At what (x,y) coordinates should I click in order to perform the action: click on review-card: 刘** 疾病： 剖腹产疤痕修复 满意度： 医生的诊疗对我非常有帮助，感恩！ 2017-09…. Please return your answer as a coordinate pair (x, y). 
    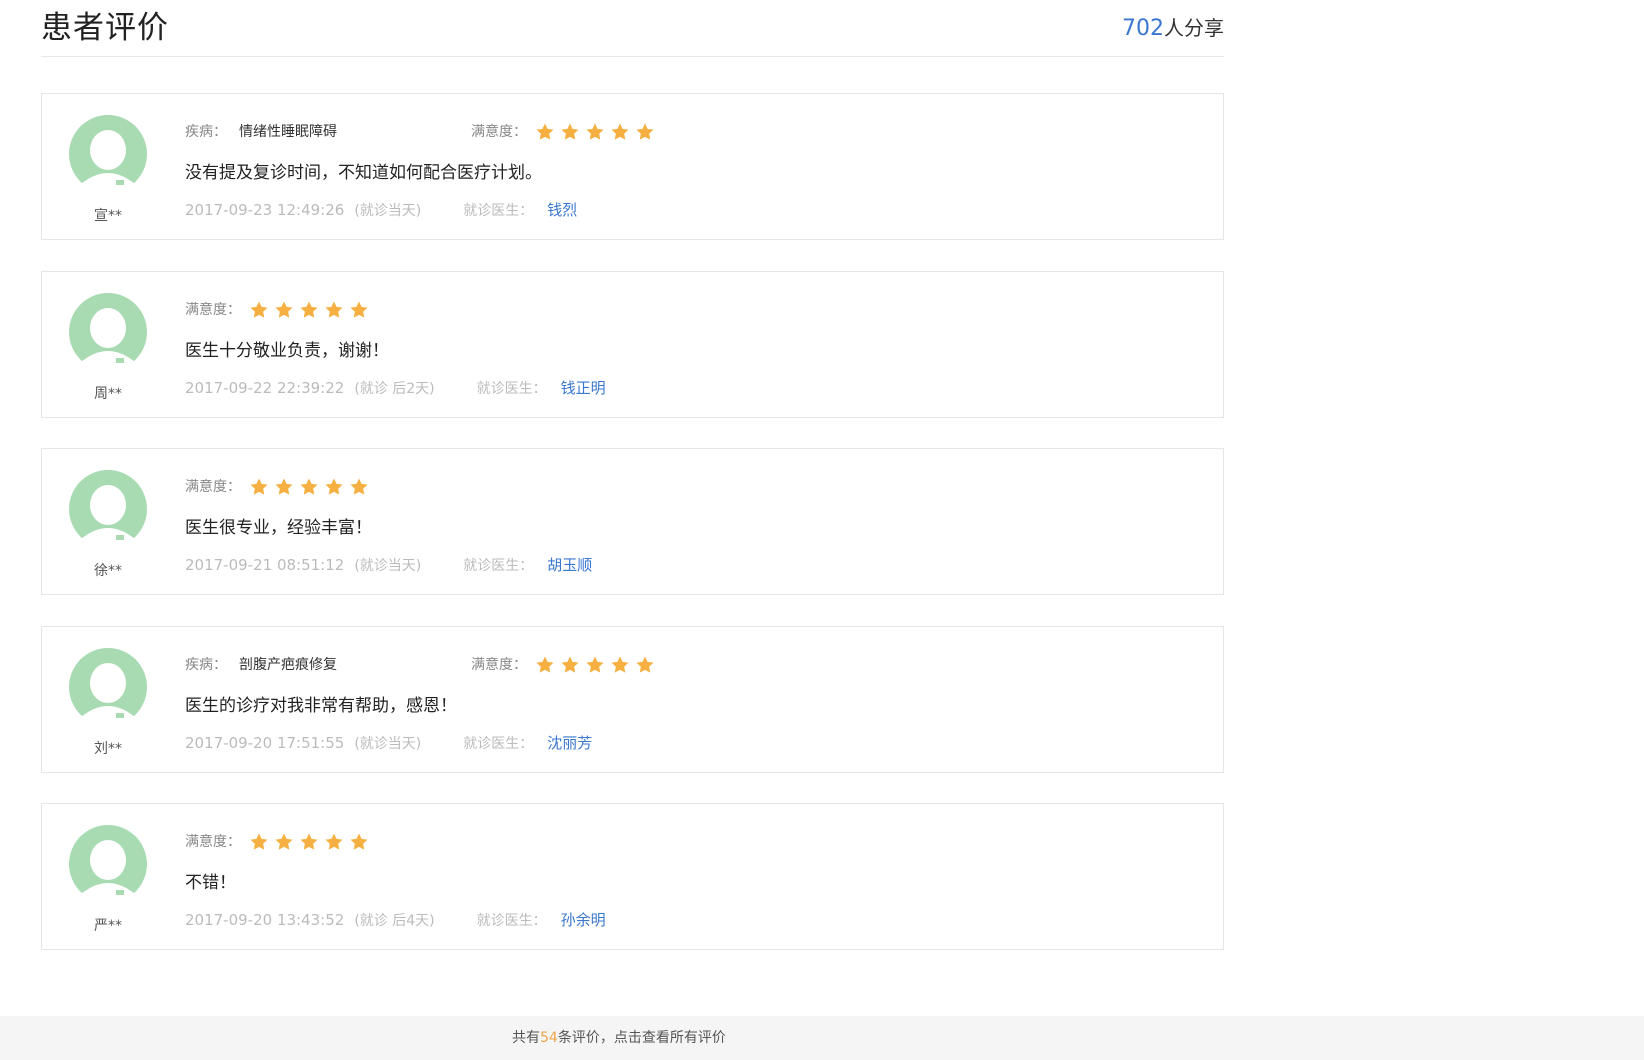
    Looking at the image, I should click on (632, 699).